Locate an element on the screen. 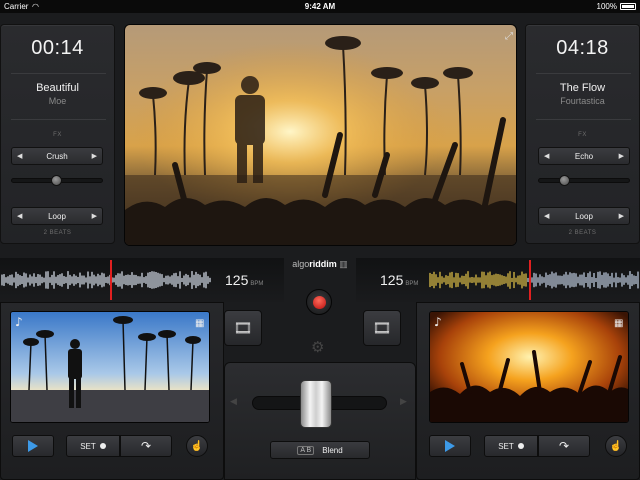 The image size is (640, 480). left-beats-label: 2 BEATS is located at coordinates (57, 233).